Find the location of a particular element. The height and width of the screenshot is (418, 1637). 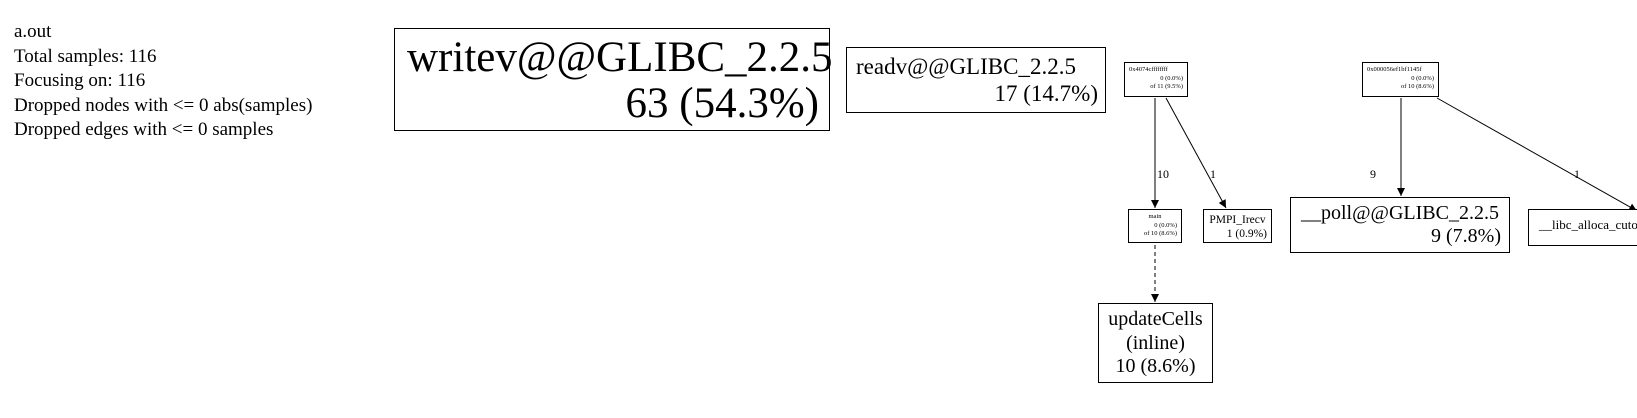

node-addr-0x000056ef: 0x000056ef1bf1145f 0 (0.0%) of 10 (8.6%) is located at coordinates (1400, 79).